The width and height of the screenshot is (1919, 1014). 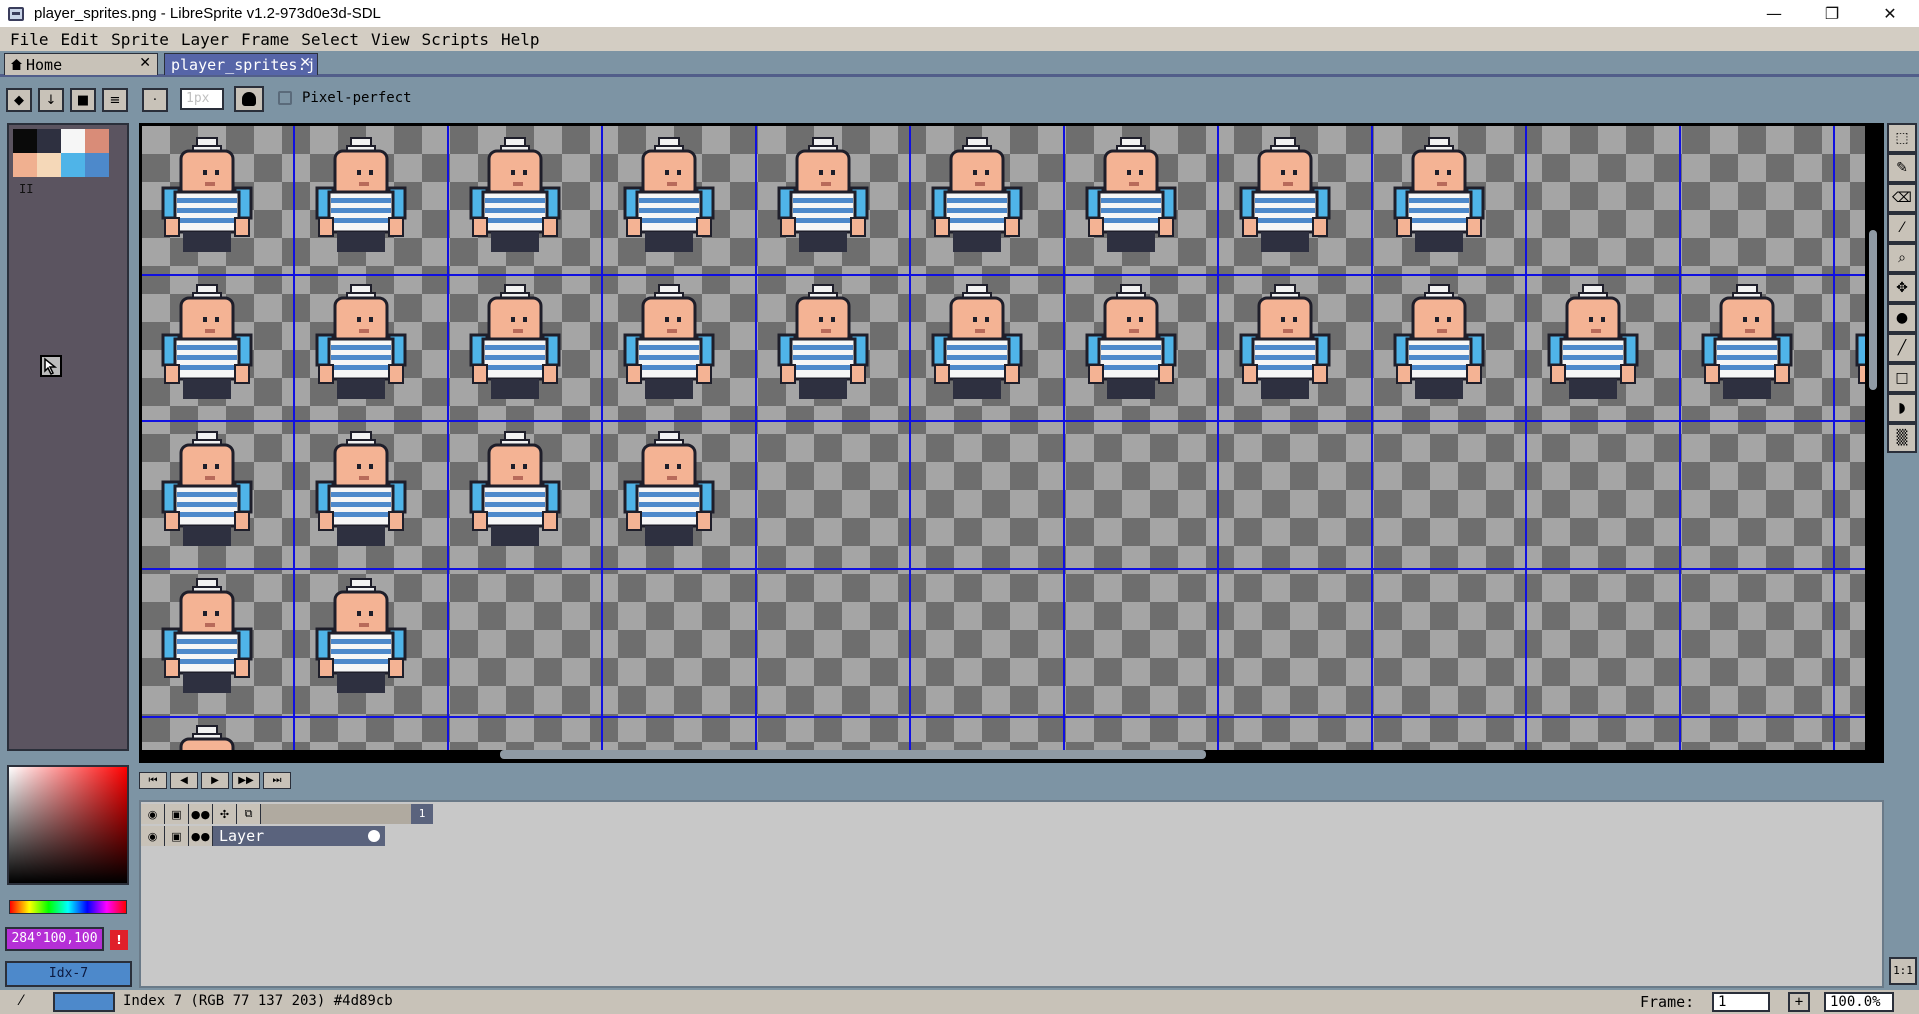 What do you see at coordinates (374, 836) in the screenshot?
I see `cel` at bounding box center [374, 836].